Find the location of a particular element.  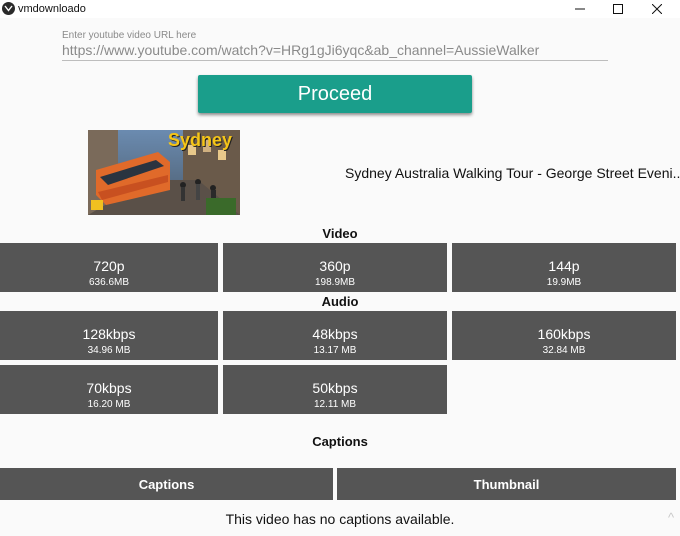

audio-option-128kbps: 128kbps 34.96 MB is located at coordinates (109, 335).